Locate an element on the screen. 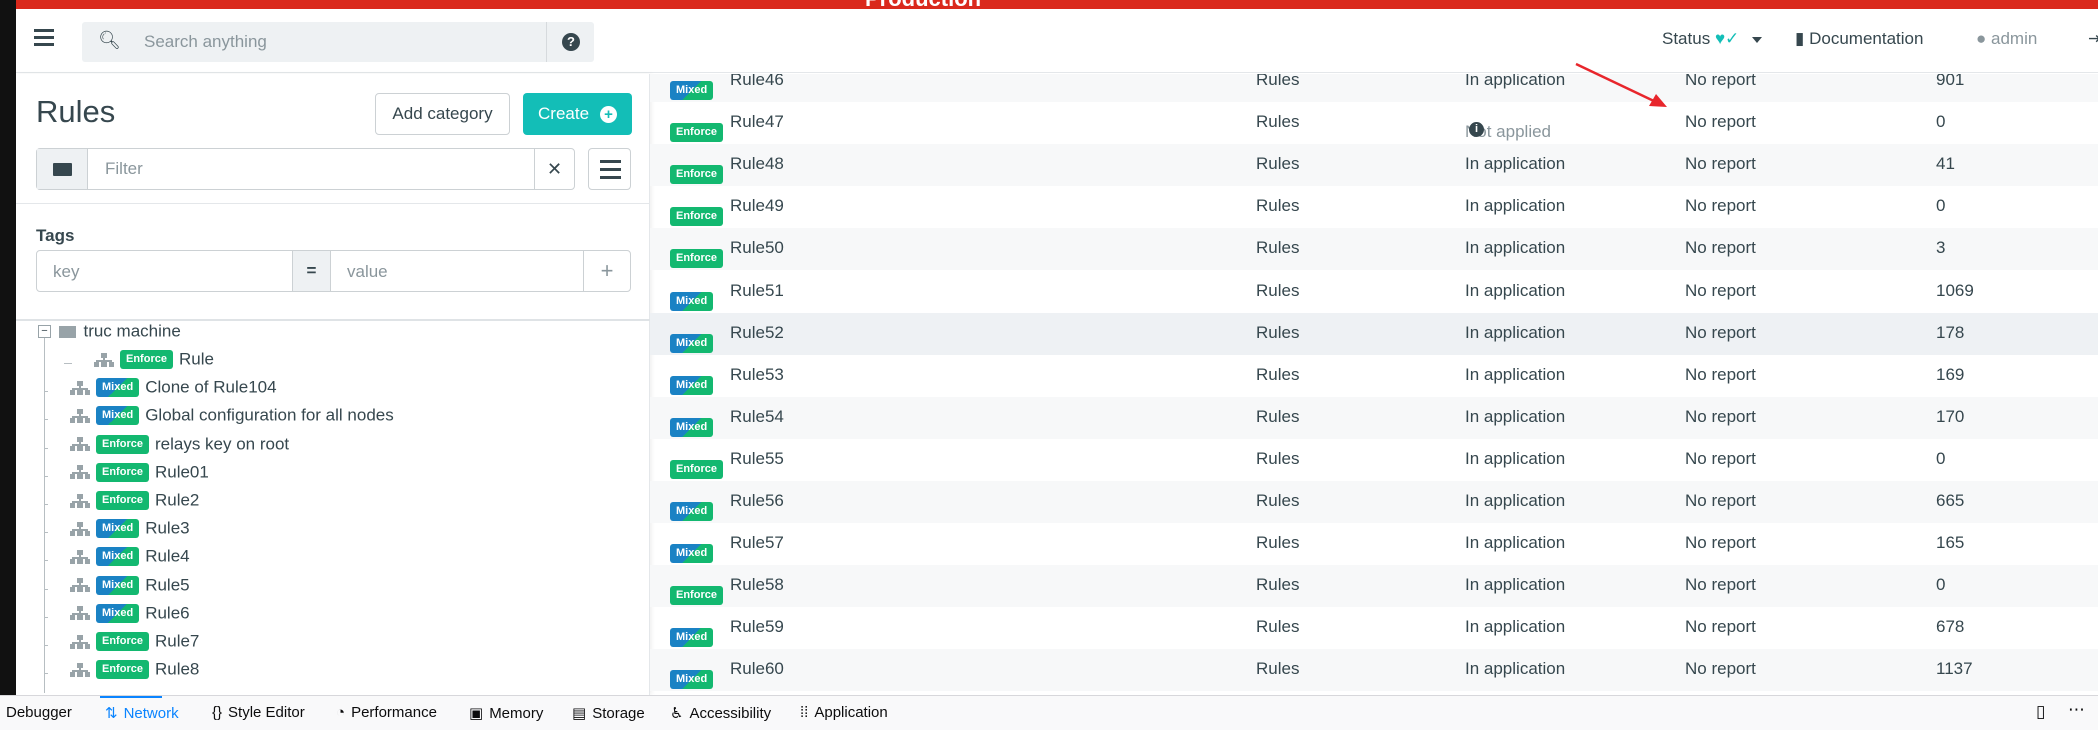 The height and width of the screenshot is (730, 2098). create-button: Create + is located at coordinates (577, 114).